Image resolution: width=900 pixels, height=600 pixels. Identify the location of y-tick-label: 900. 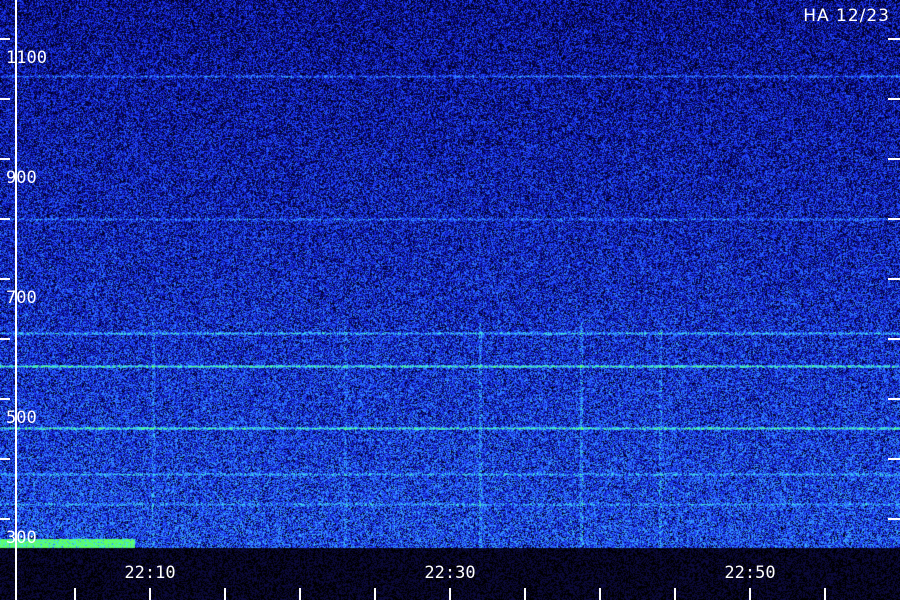
(21, 178).